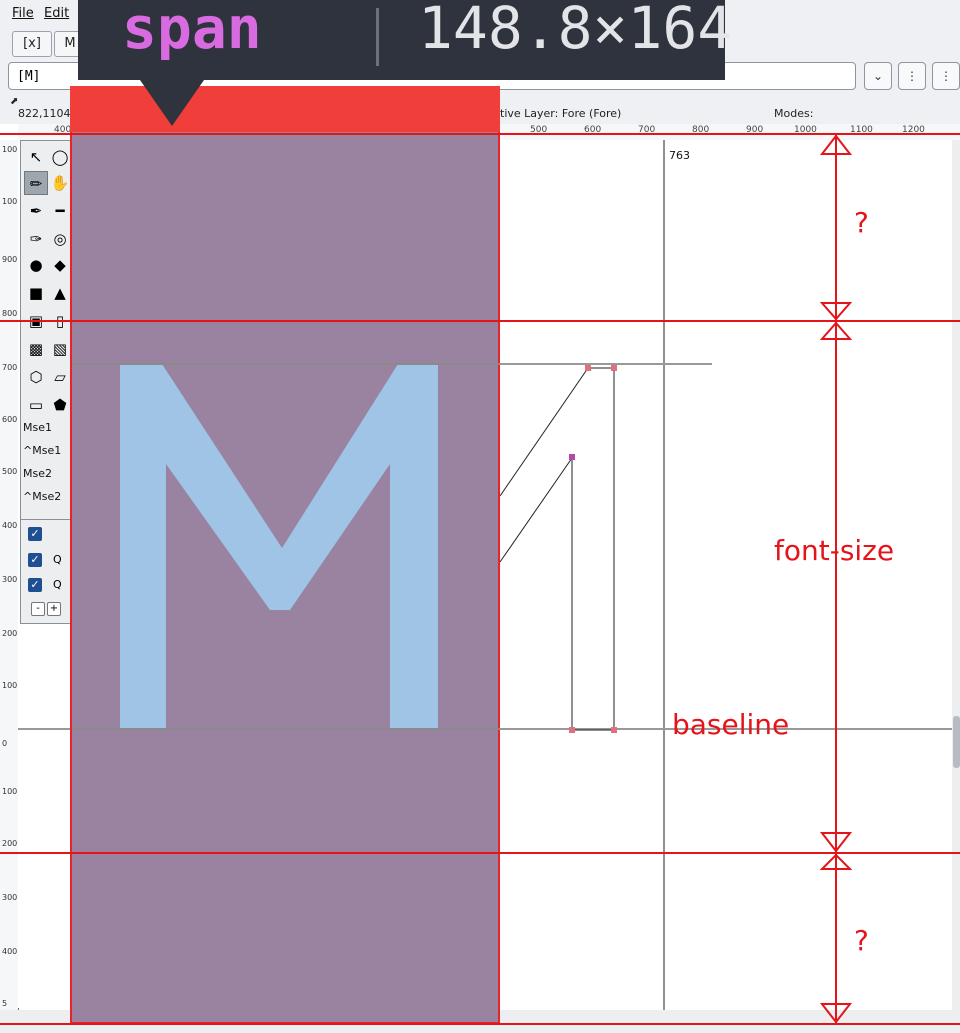  What do you see at coordinates (192, 31) in the screenshot?
I see `tooltip-element-name: span` at bounding box center [192, 31].